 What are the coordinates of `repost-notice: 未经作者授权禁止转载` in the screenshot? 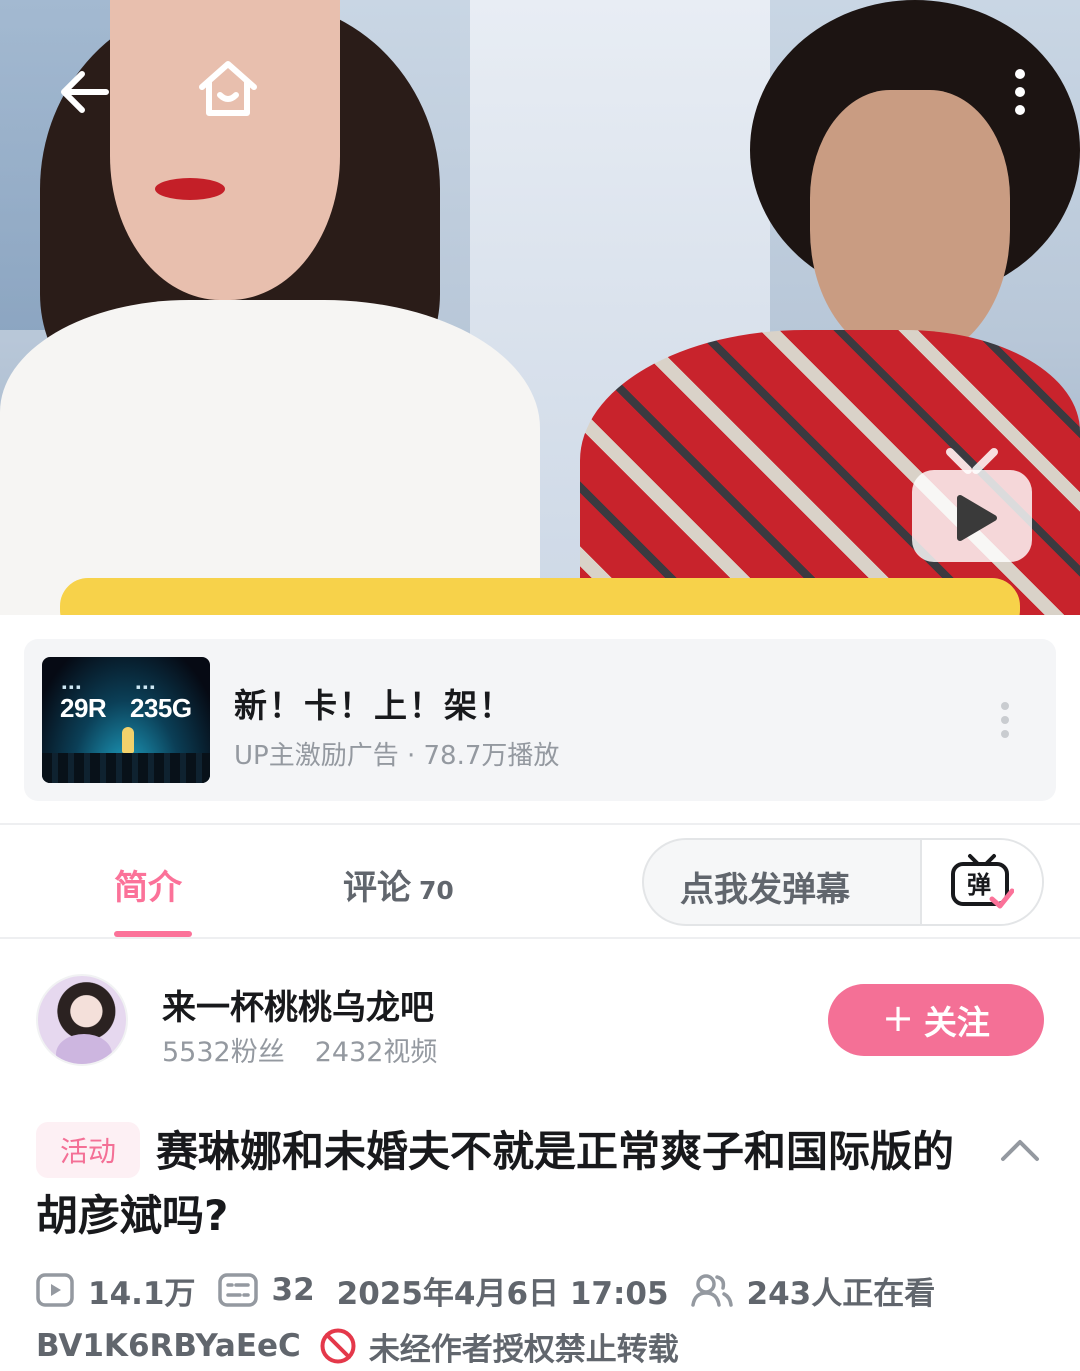 It's located at (499, 1346).